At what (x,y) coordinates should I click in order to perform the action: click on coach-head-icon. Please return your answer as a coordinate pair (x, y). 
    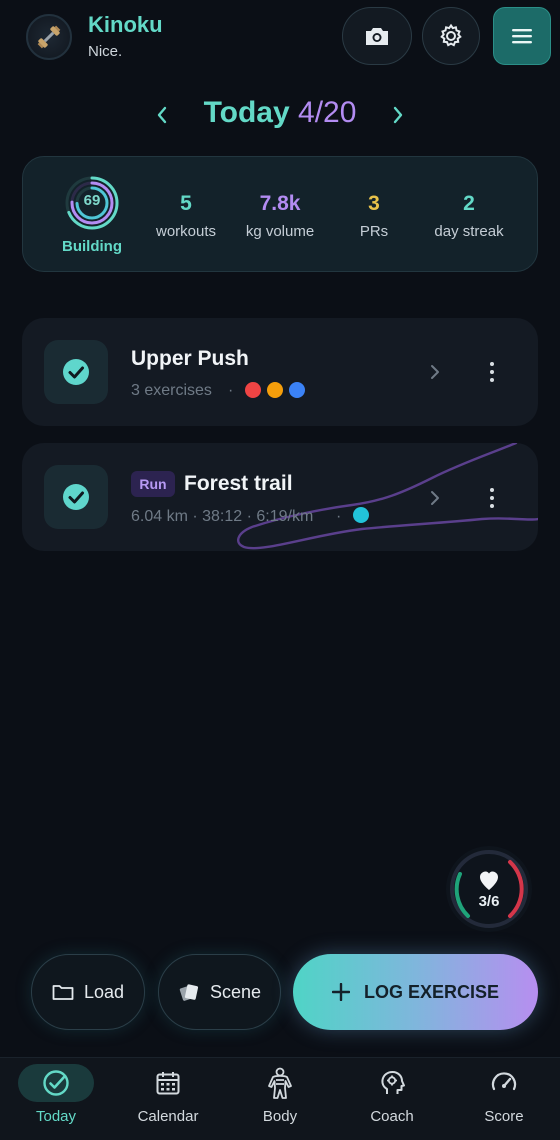
    Looking at the image, I should click on (393, 1082).